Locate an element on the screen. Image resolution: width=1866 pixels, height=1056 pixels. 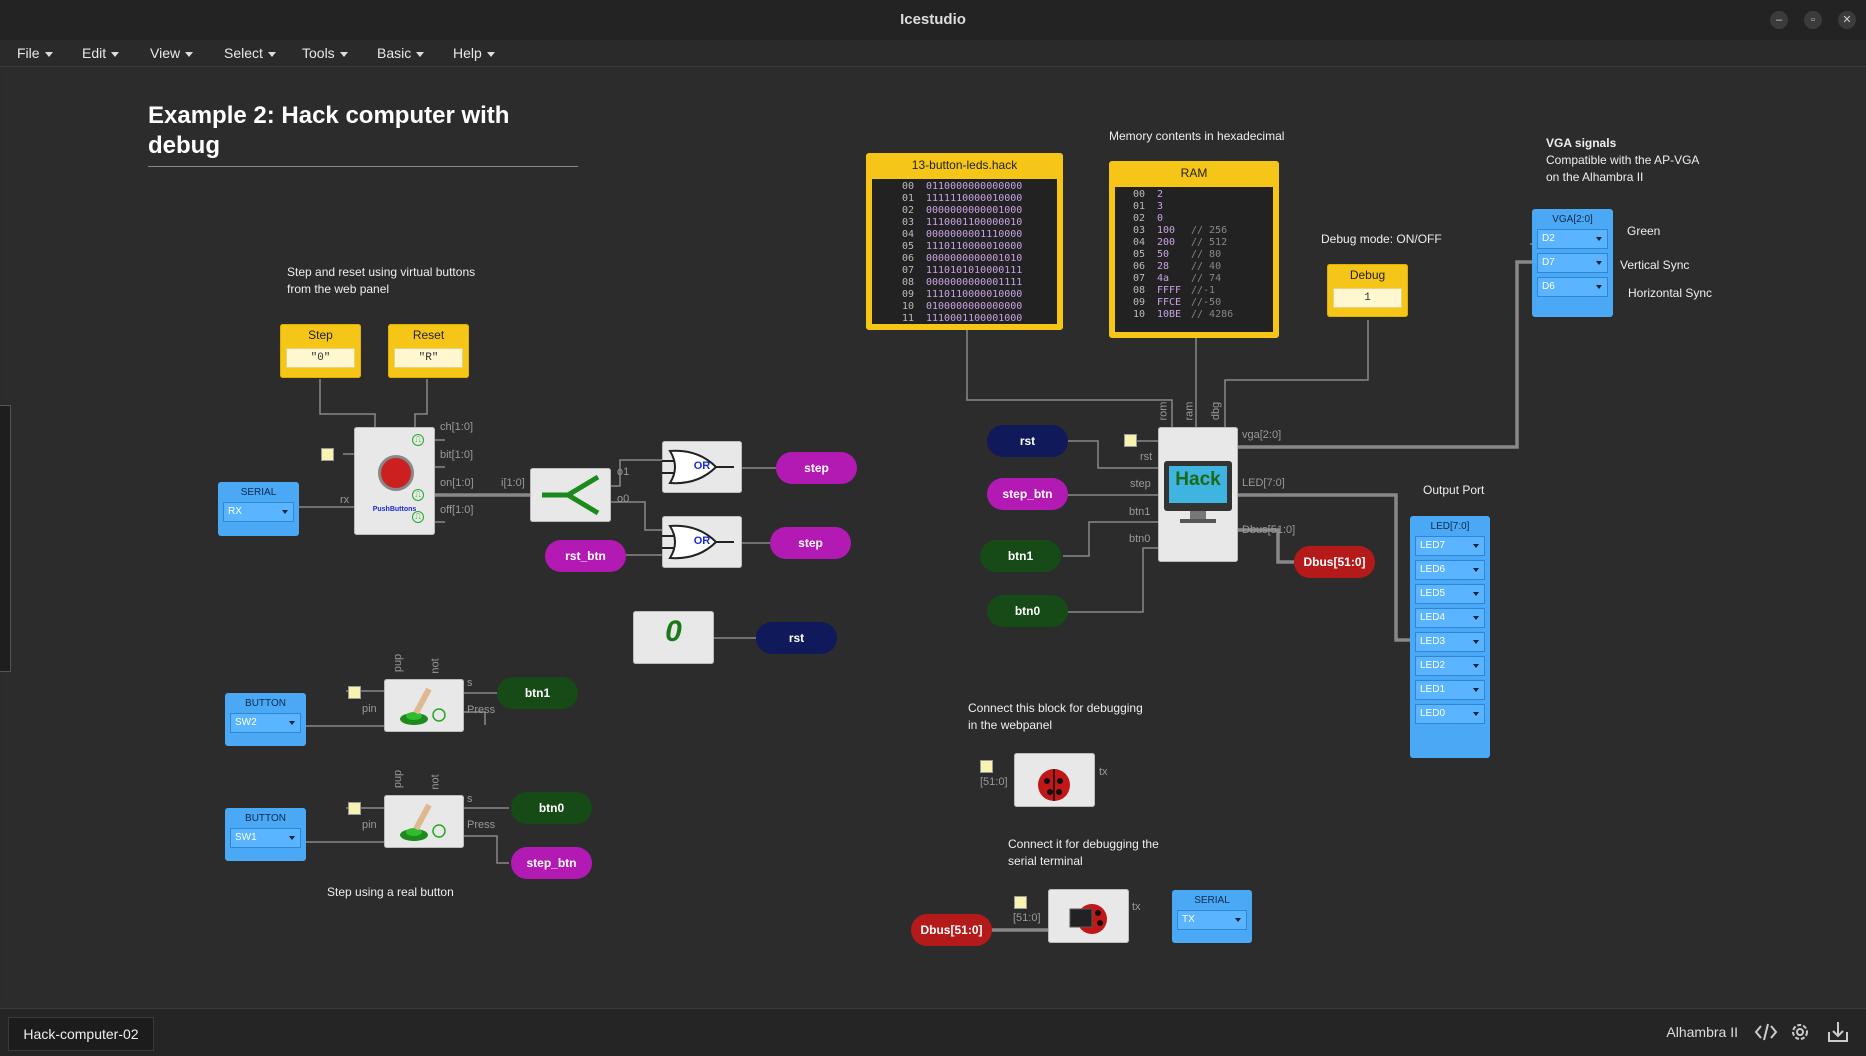
label-btn0-in: btn0 is located at coordinates (1027, 611).